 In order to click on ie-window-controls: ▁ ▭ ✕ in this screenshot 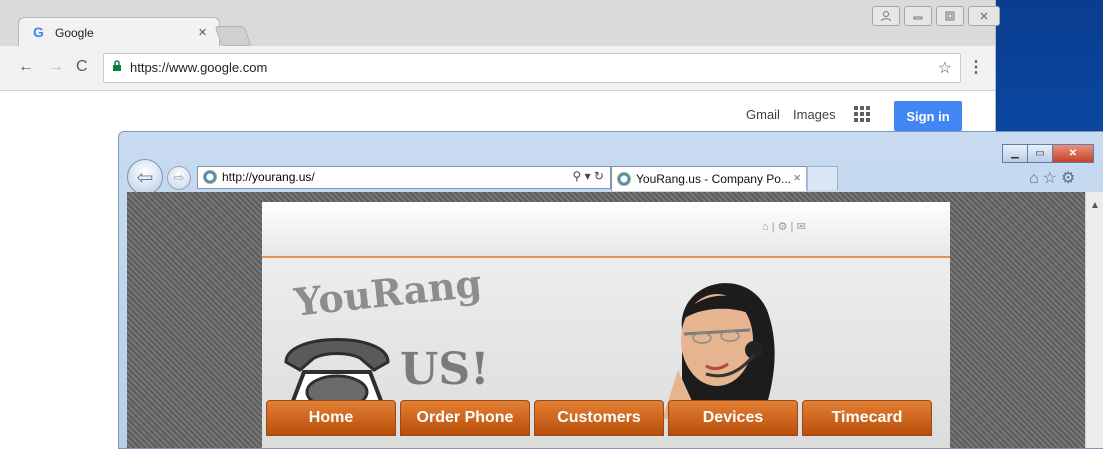, I will do `click(1048, 153)`.